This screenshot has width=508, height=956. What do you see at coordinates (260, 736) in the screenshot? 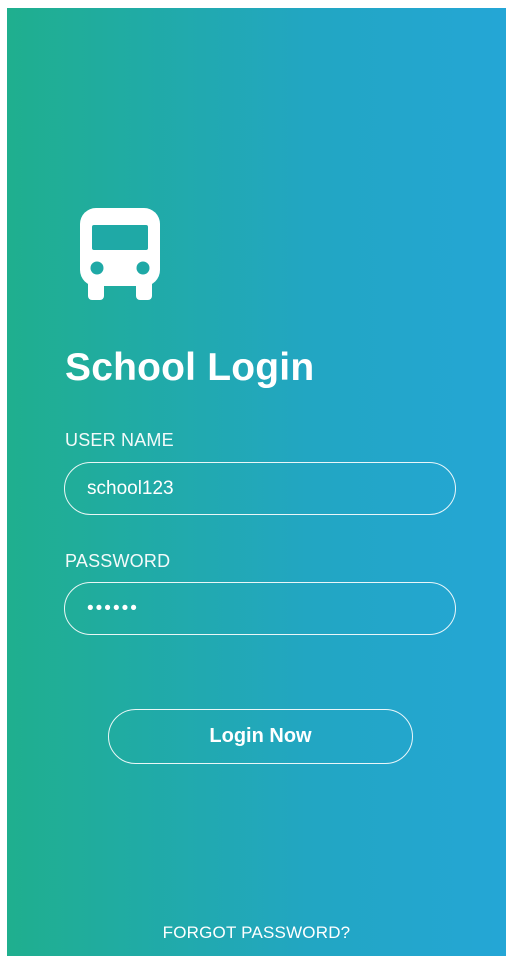
I see `login-button: Login Now` at bounding box center [260, 736].